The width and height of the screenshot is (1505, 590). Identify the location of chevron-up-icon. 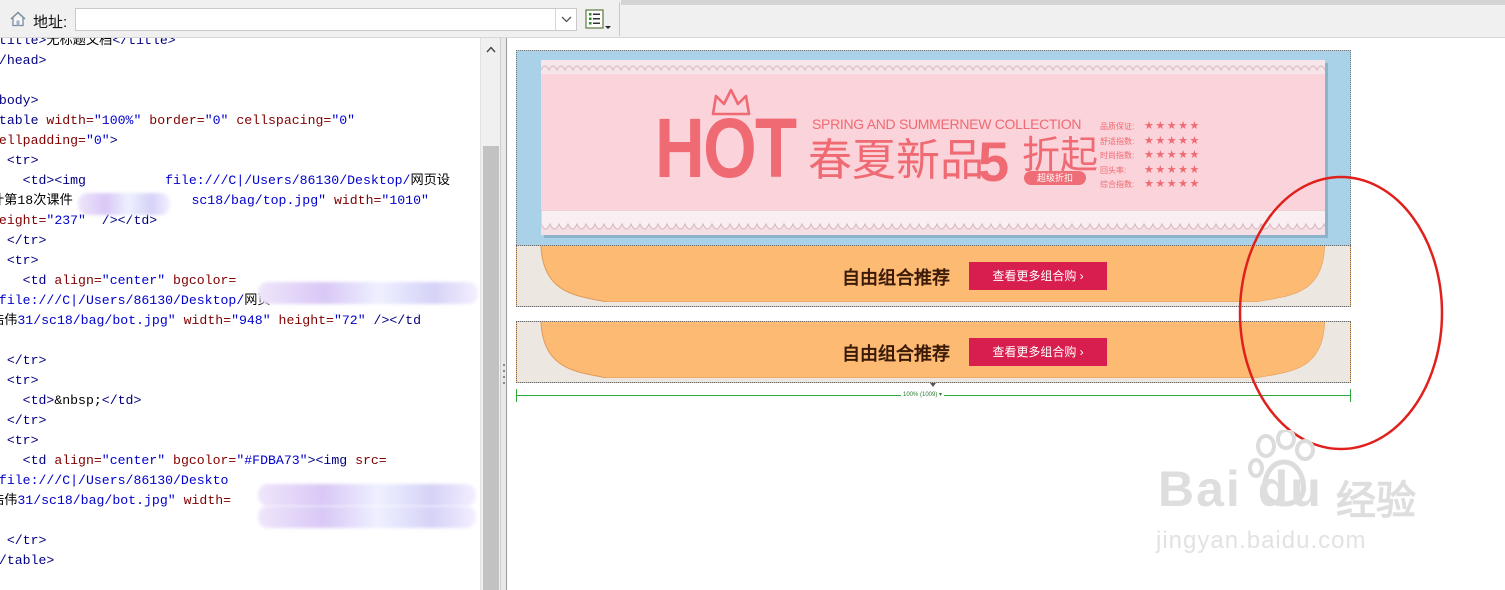
(491, 49).